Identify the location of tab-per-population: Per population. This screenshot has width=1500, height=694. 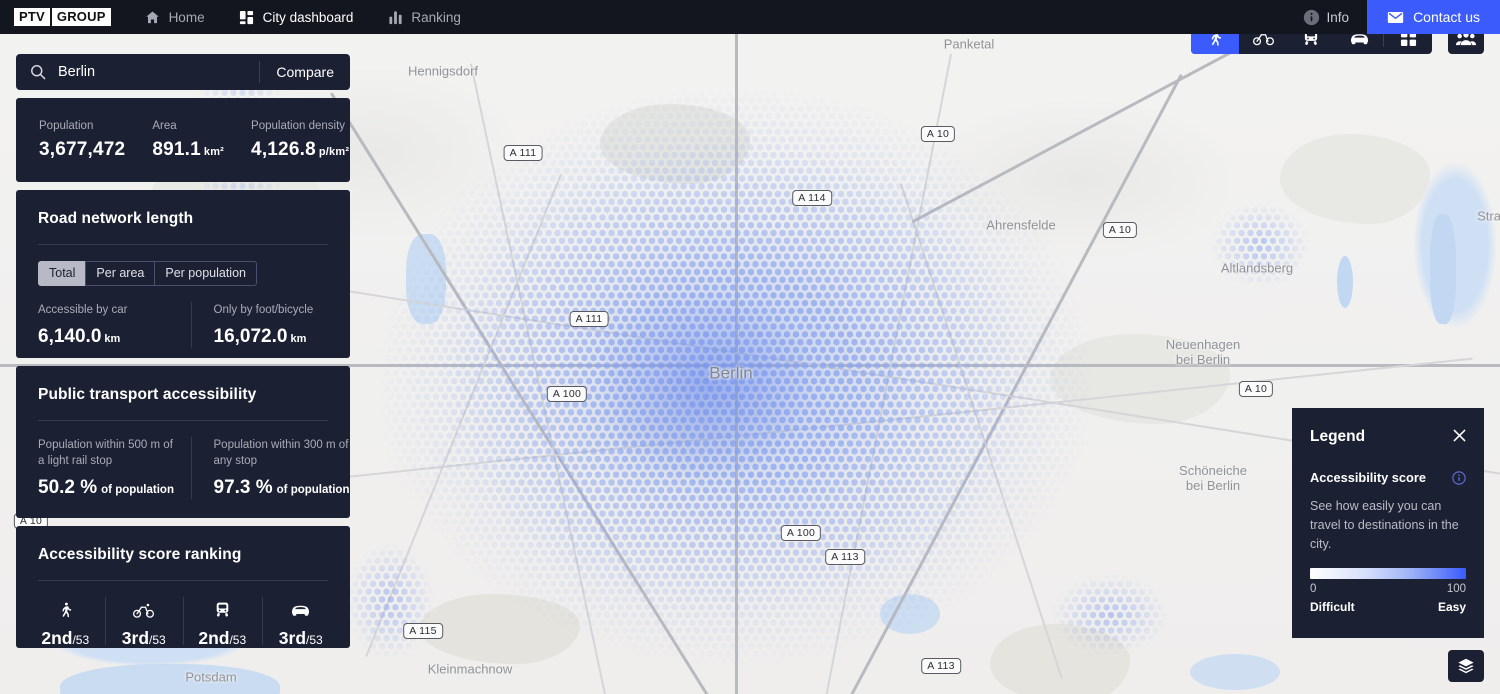
(205, 273).